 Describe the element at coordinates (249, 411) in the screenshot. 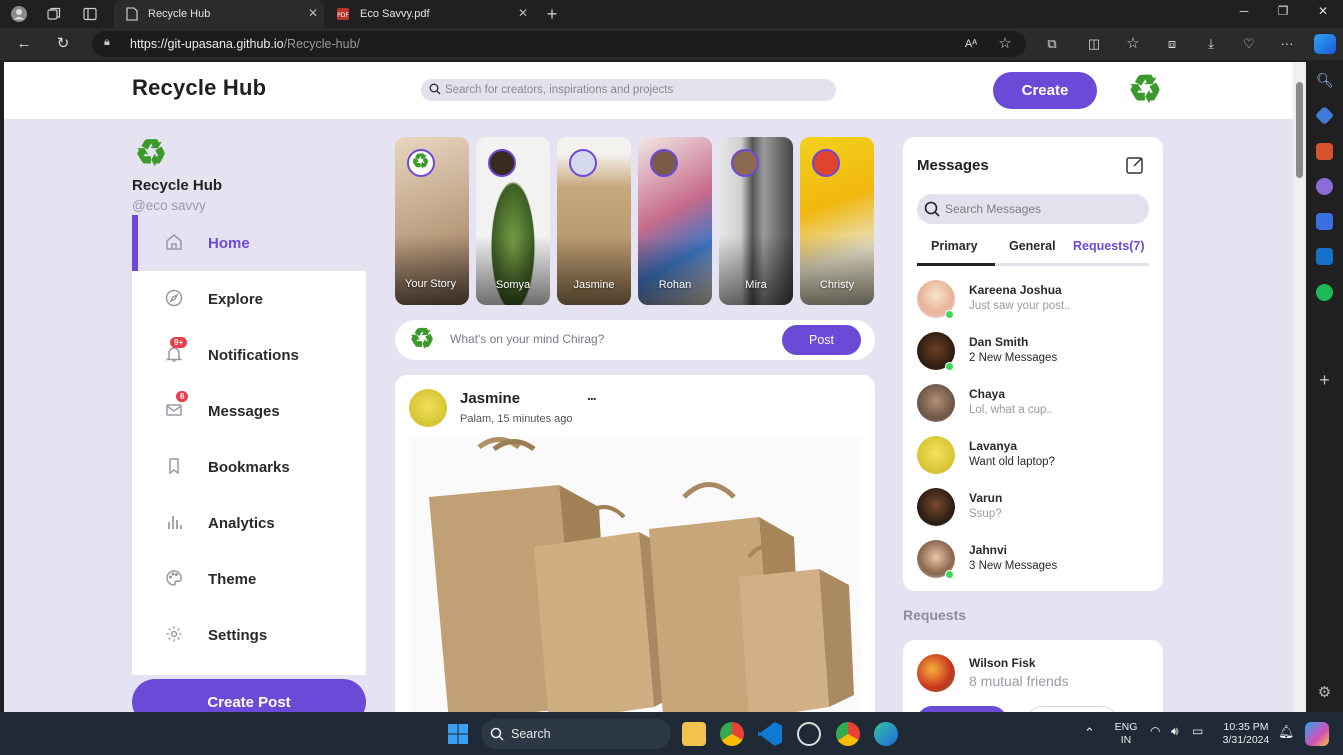

I see `sidebar-item-messages: 6 Messages` at that location.